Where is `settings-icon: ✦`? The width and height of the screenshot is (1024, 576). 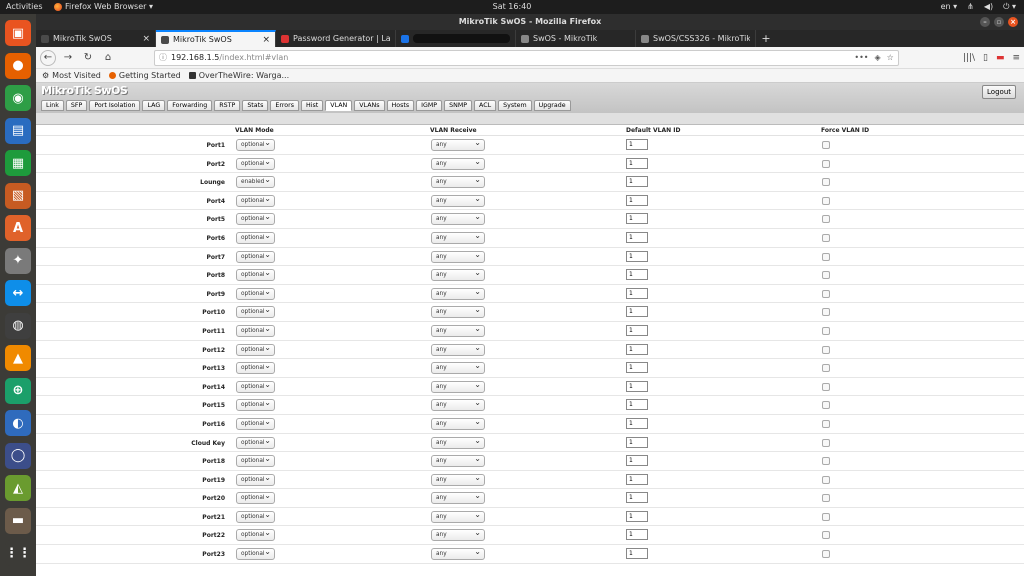 settings-icon: ✦ is located at coordinates (18, 260).